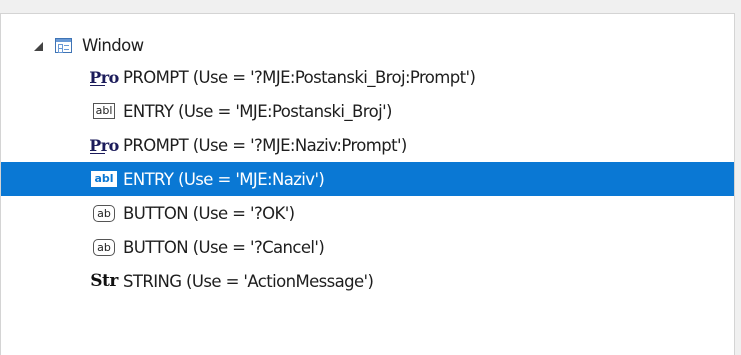  What do you see at coordinates (224, 179) in the screenshot?
I see `tree-node-label: ENTRY (Use = 'MJE:Naziv')` at bounding box center [224, 179].